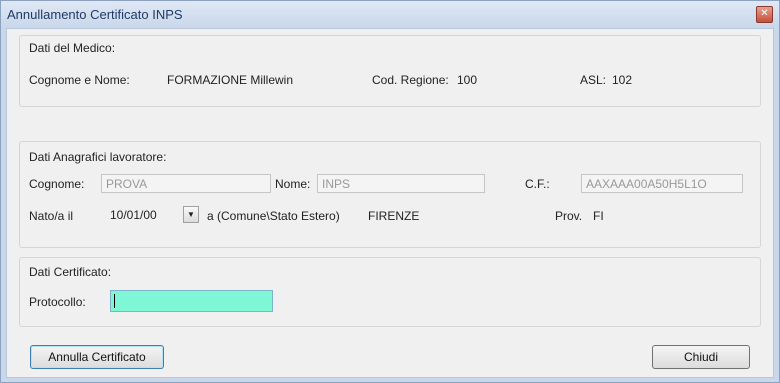 The height and width of the screenshot is (383, 780). Describe the element at coordinates (394, 216) in the screenshot. I see `comune-value: FIRENZE` at that location.